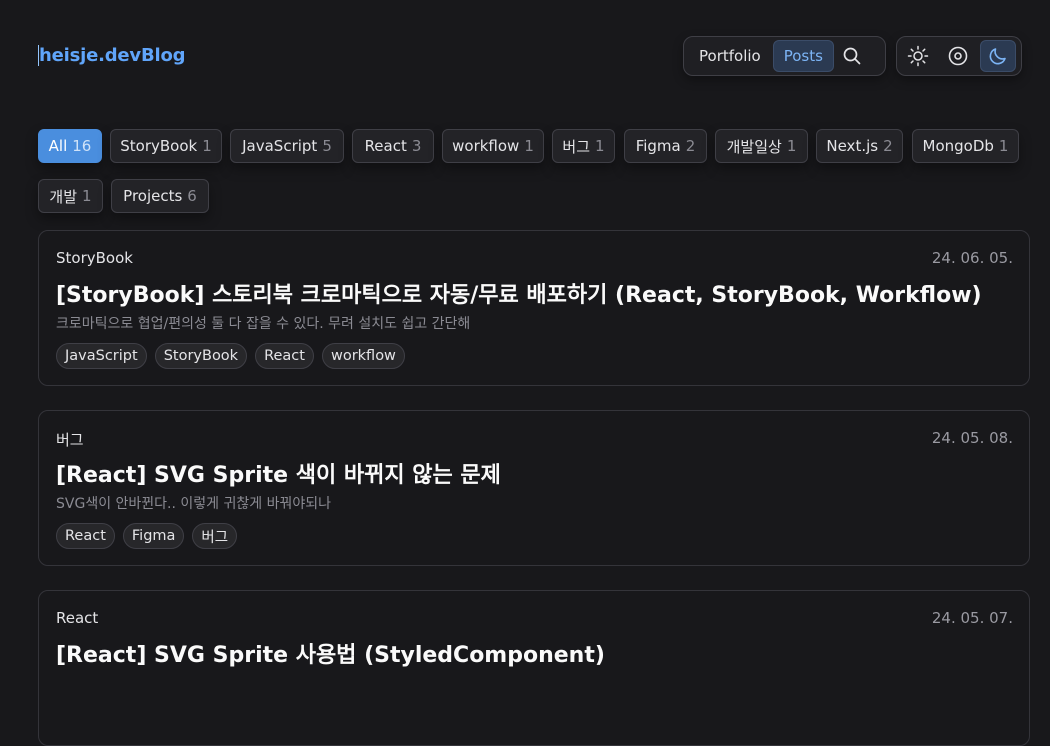 This screenshot has width=1050, height=746. Describe the element at coordinates (416, 146) in the screenshot. I see `category-count: 3` at that location.